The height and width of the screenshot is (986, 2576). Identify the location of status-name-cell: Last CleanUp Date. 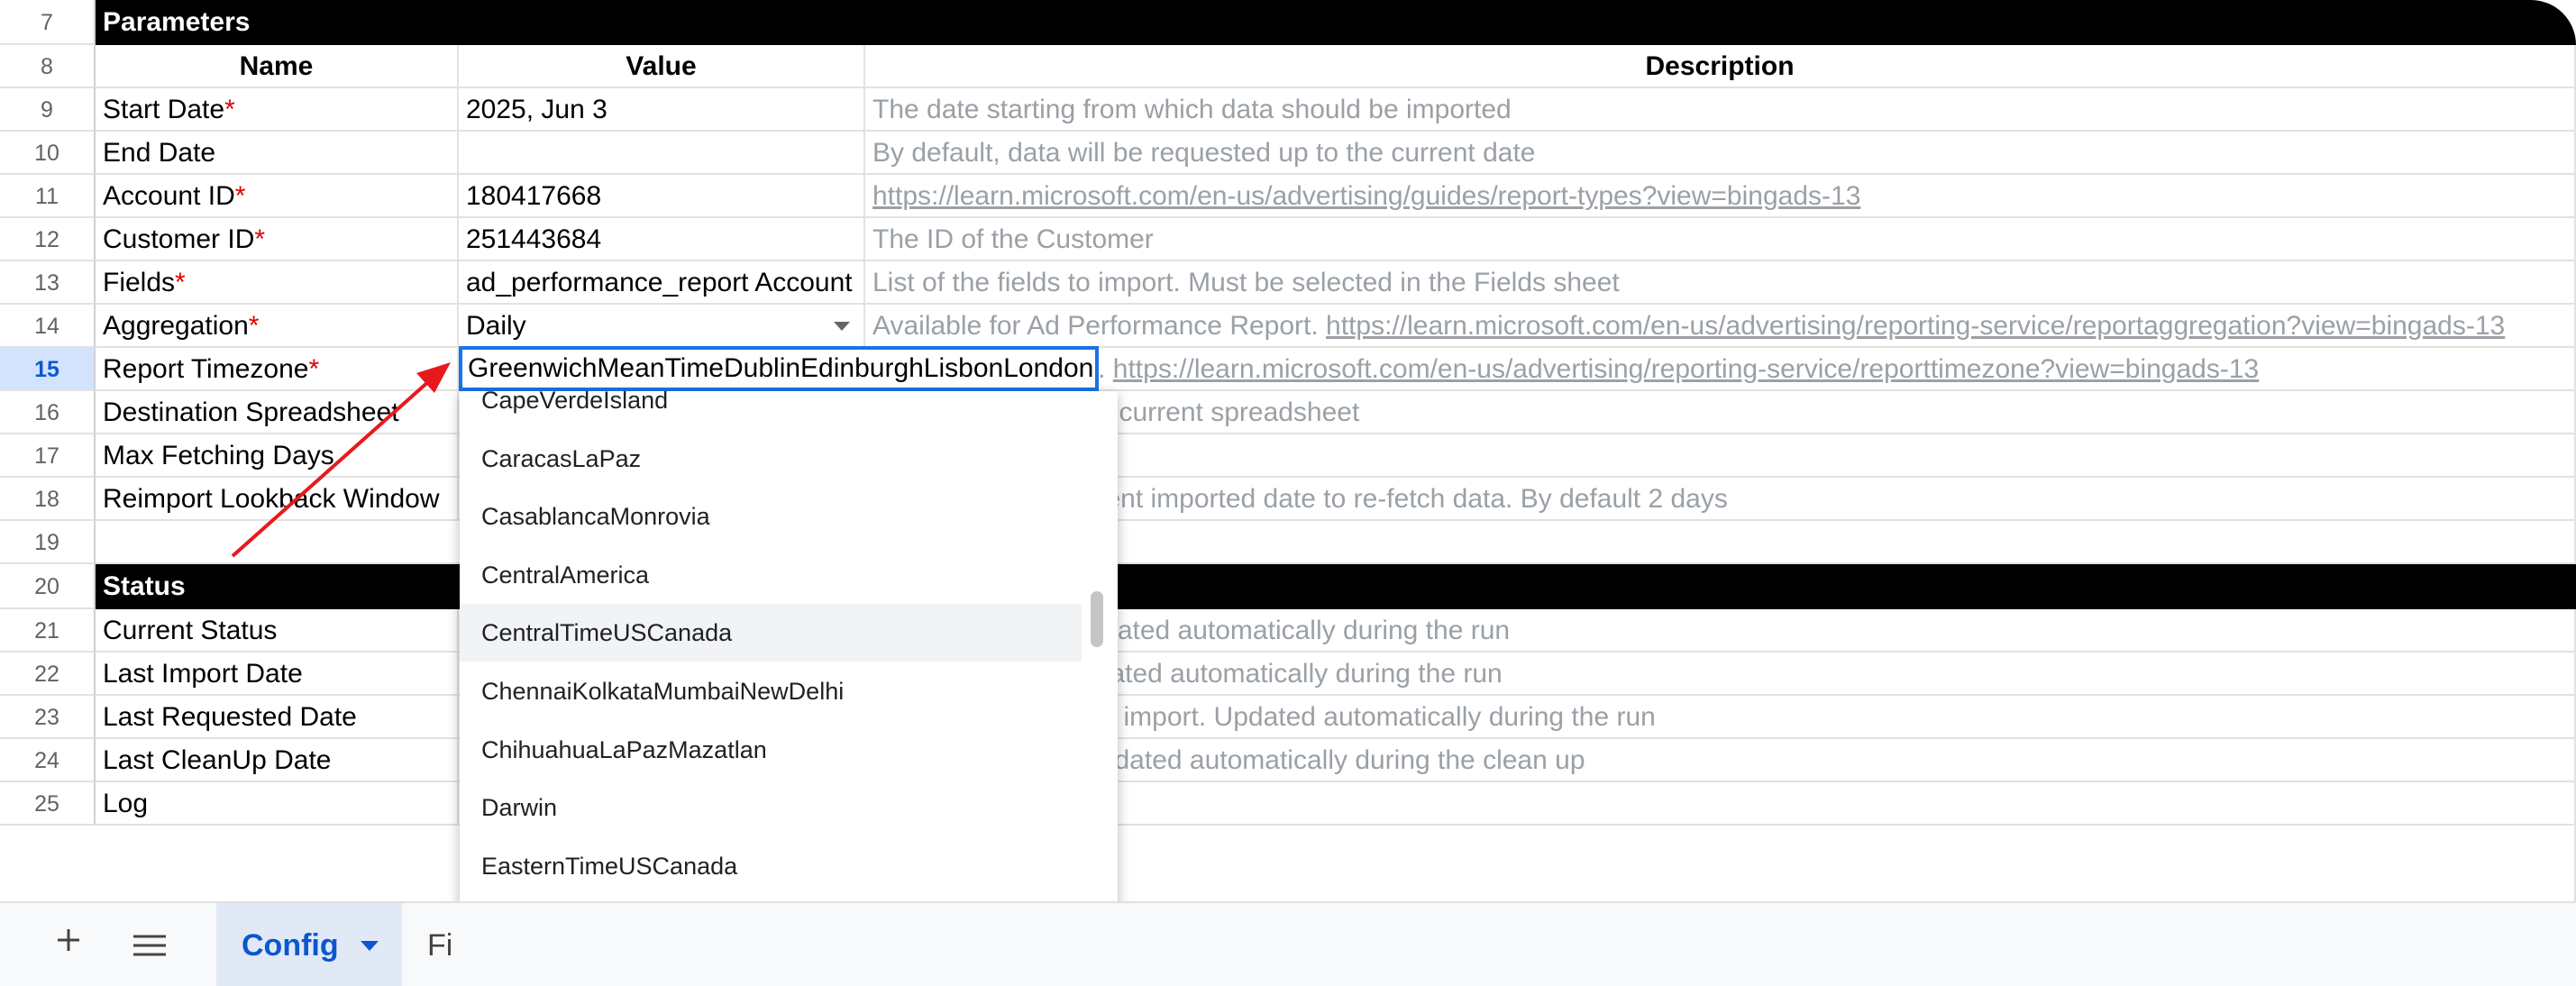
(277, 760).